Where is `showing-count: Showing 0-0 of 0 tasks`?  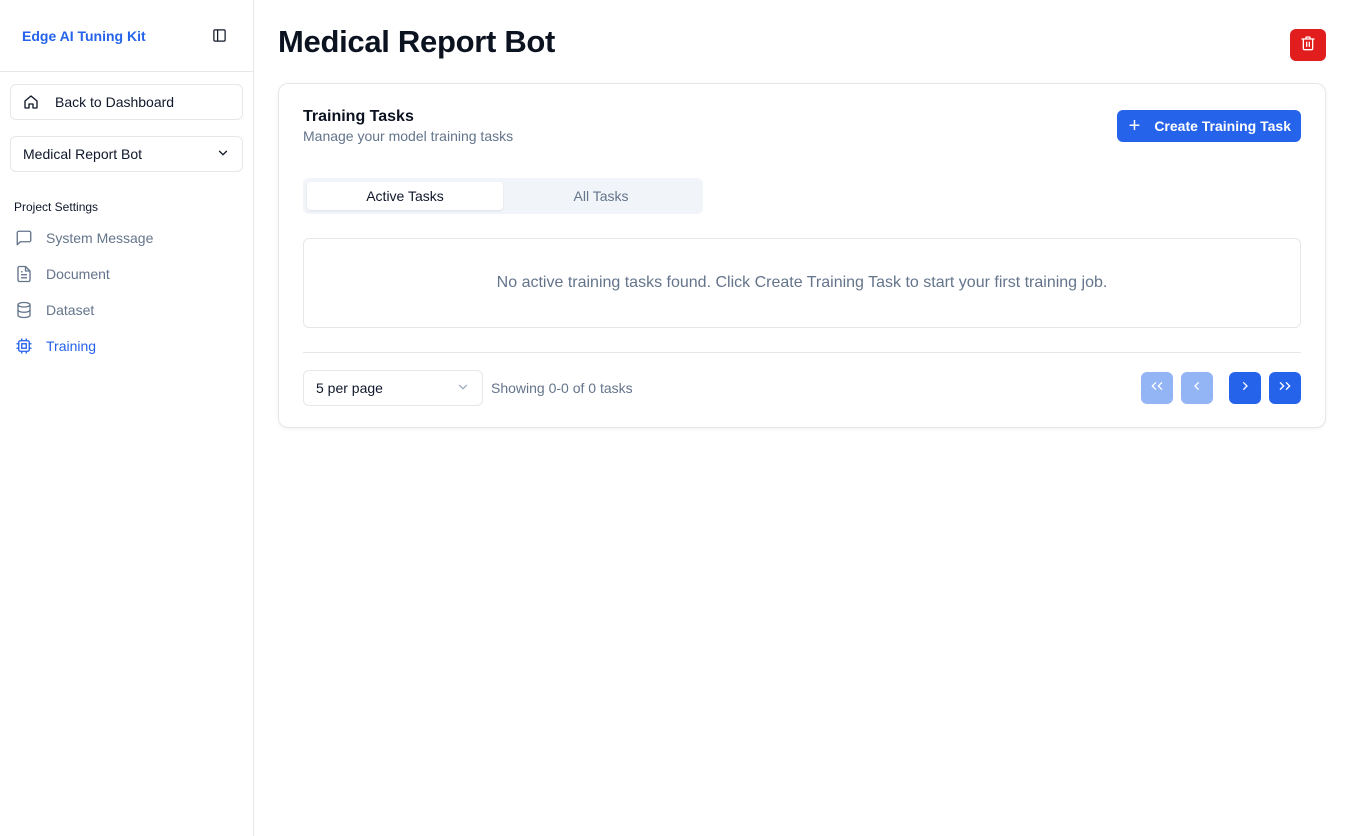 showing-count: Showing 0-0 of 0 tasks is located at coordinates (562, 388).